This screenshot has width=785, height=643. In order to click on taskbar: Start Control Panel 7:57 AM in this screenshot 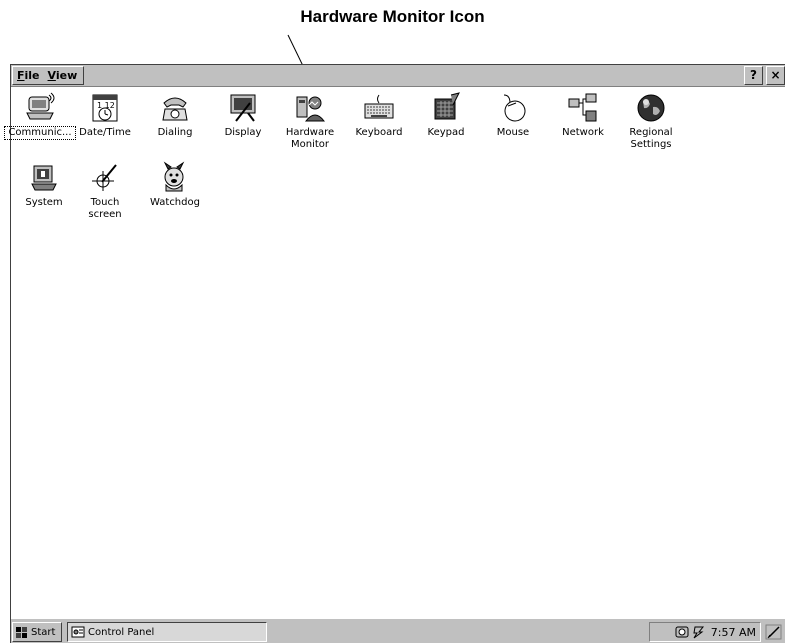, I will do `click(398, 630)`.